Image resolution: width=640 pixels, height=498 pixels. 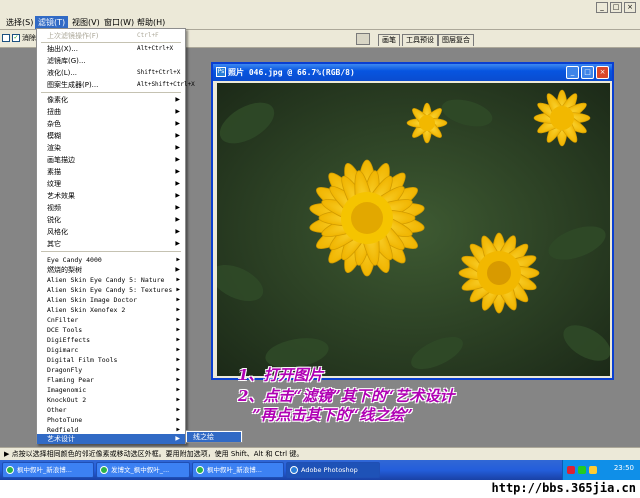 I want to click on maximize-button: □, so click(x=616, y=7).